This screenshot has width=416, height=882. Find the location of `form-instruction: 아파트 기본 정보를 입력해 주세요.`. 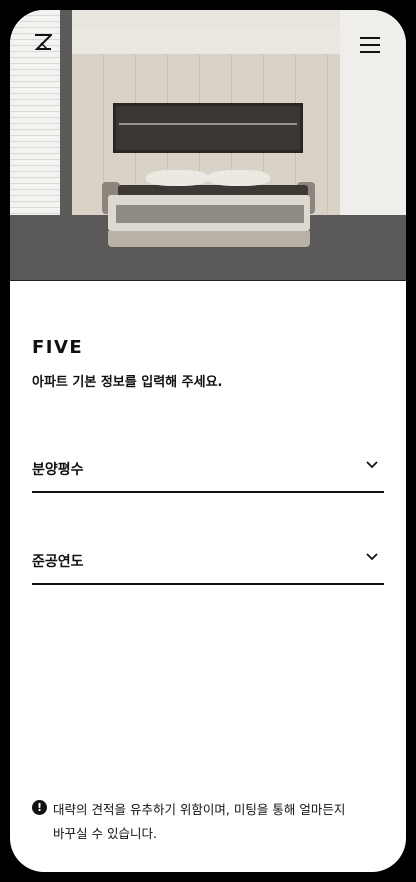

form-instruction: 아파트 기본 정보를 입력해 주세요. is located at coordinates (127, 382).